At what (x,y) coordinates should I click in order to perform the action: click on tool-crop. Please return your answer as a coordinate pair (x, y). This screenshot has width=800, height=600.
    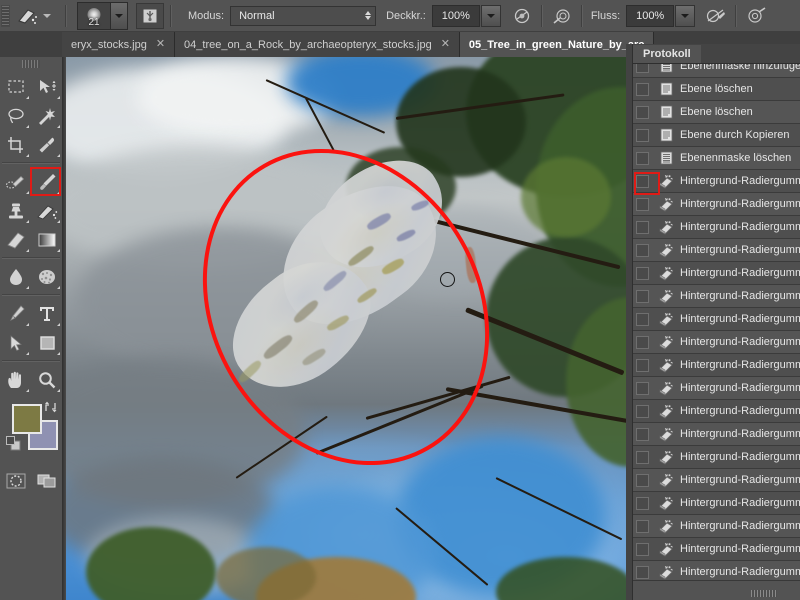
    Looking at the image, I should click on (15, 144).